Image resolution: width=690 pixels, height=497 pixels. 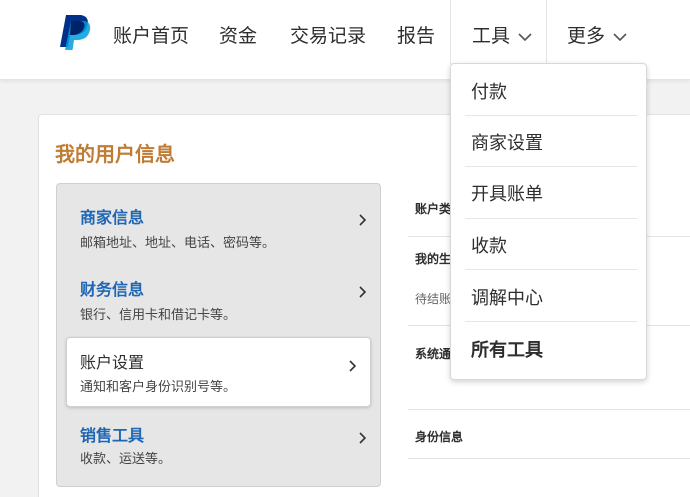 What do you see at coordinates (218, 299) in the screenshot?
I see `sidebar-item-financial-info: 财务信息 银行、信用卡和借记卡等。` at bounding box center [218, 299].